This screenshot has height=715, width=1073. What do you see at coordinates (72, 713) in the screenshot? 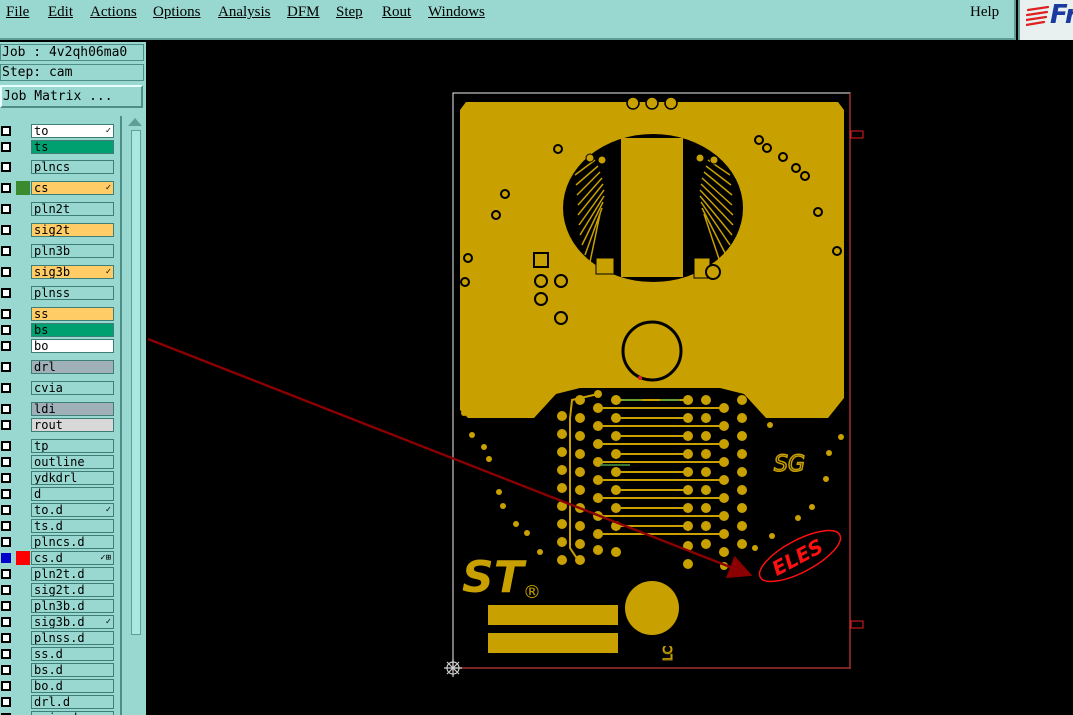
I see `layer-name: cvia.d` at bounding box center [72, 713].